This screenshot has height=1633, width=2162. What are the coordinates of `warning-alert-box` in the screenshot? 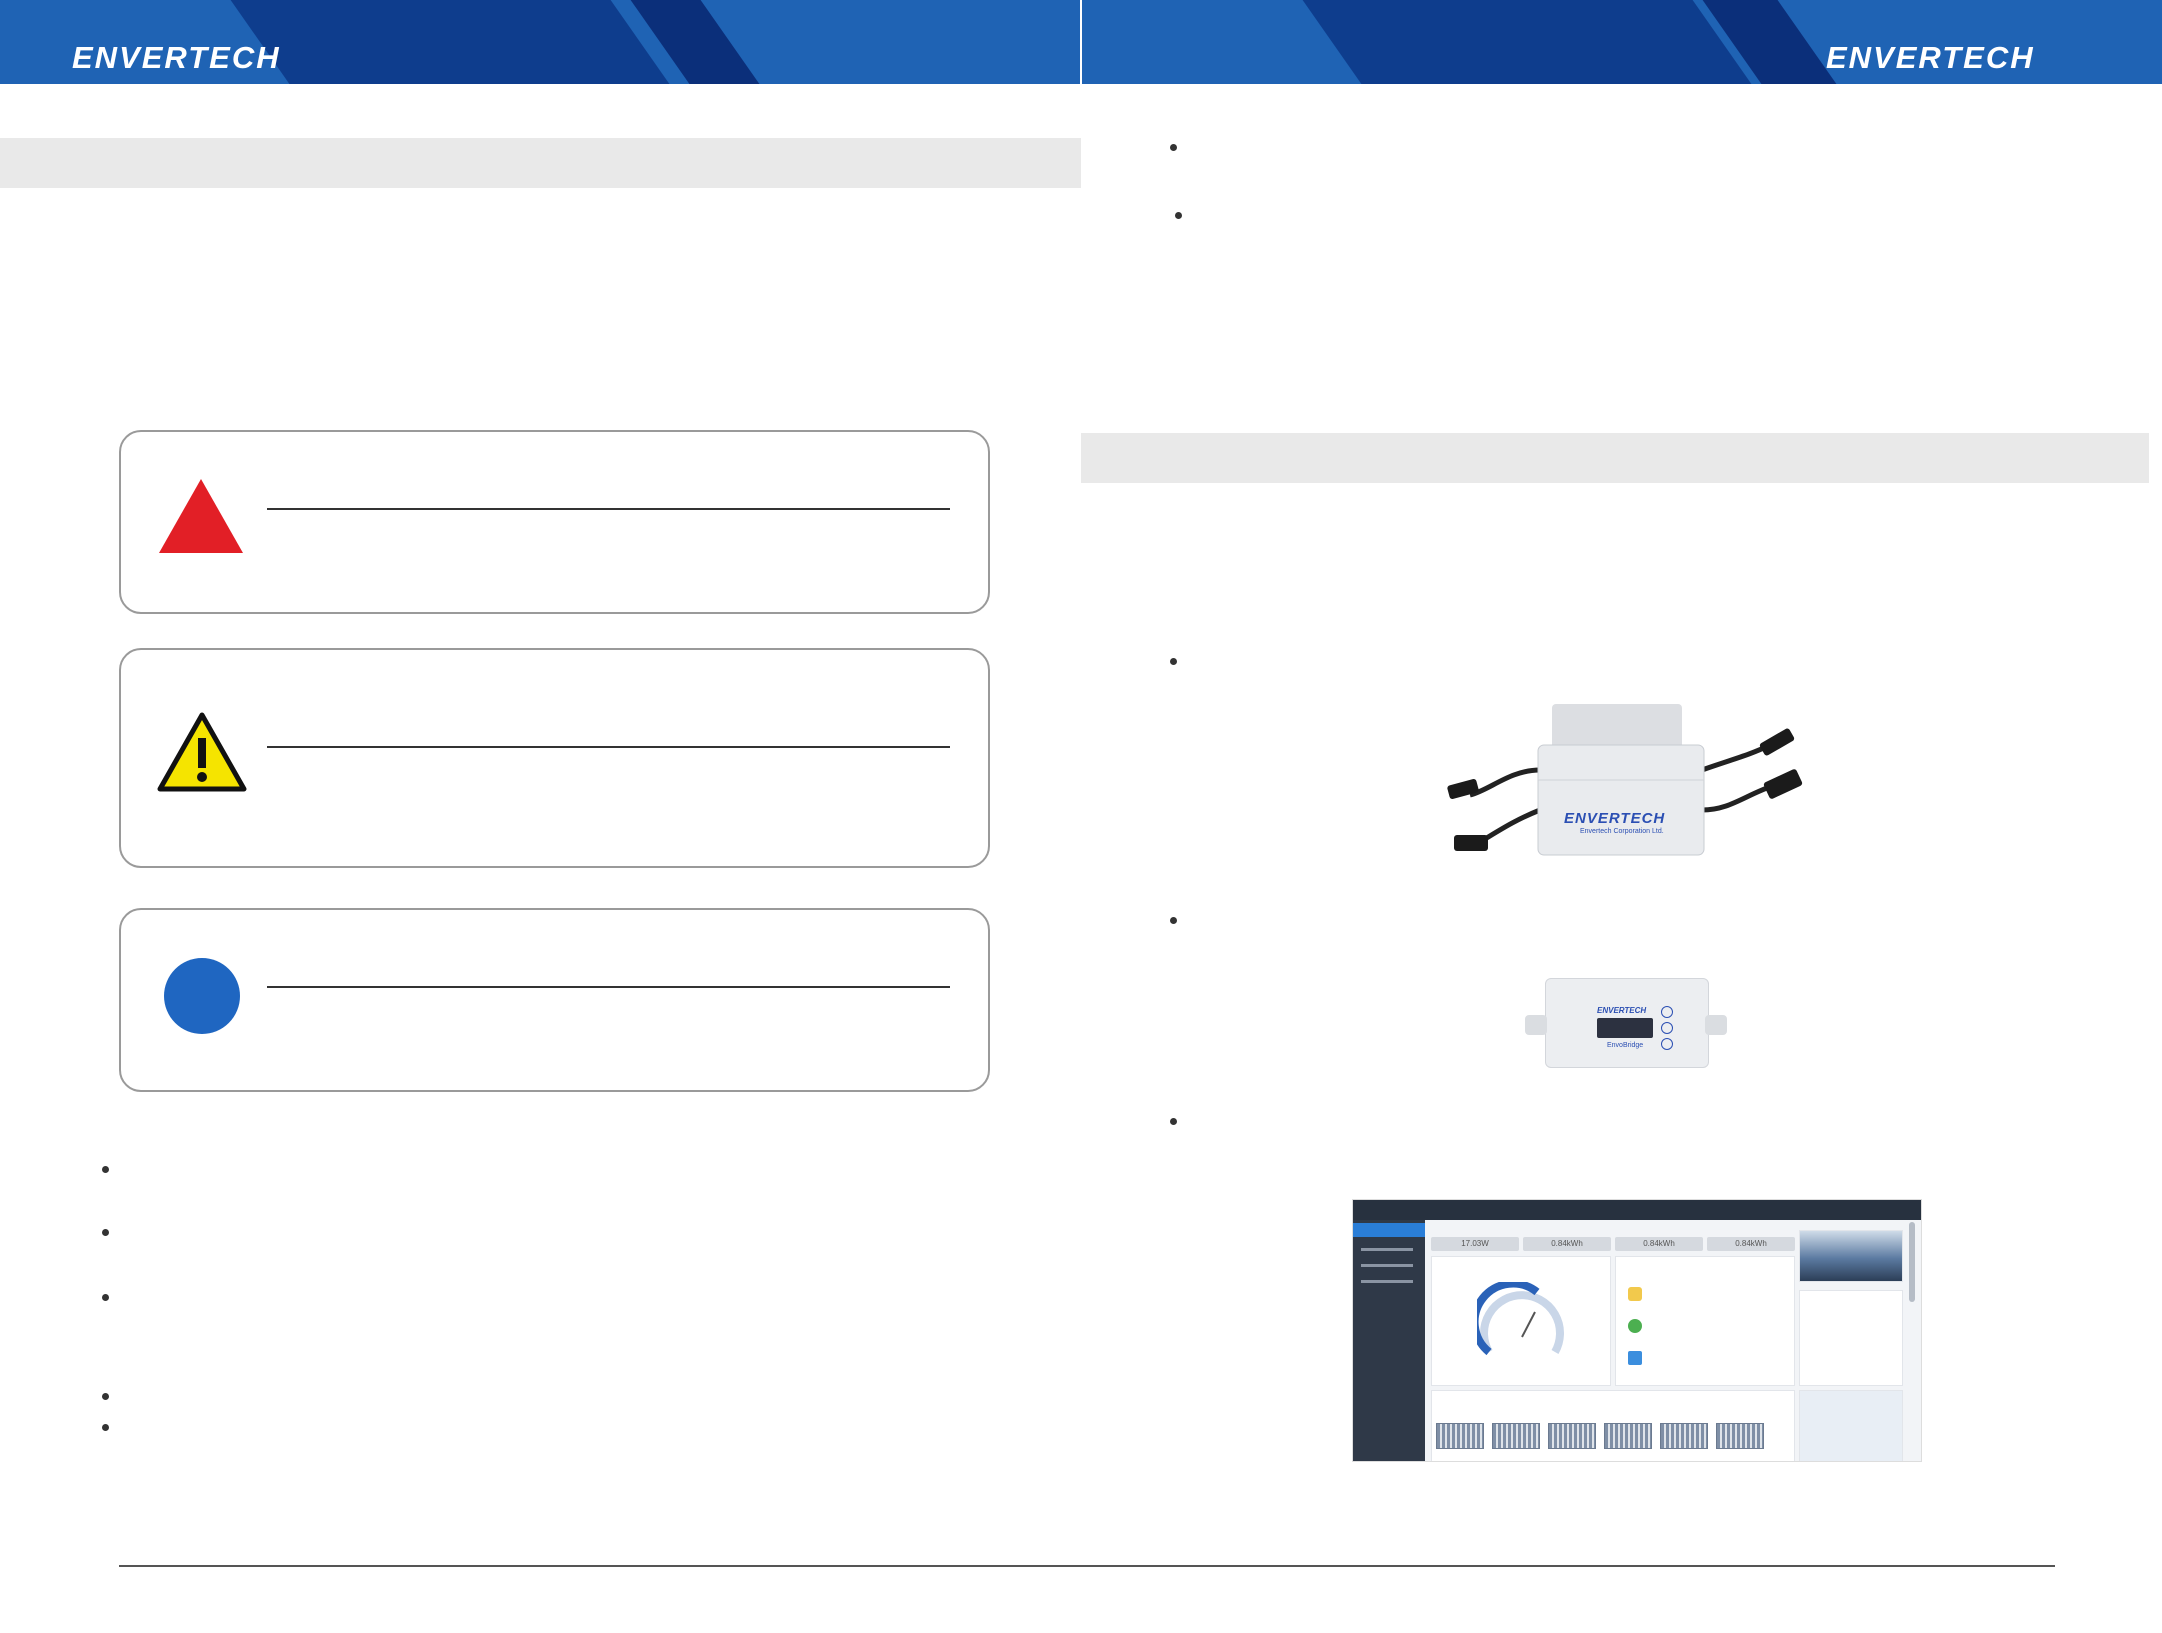 It's located at (554, 758).